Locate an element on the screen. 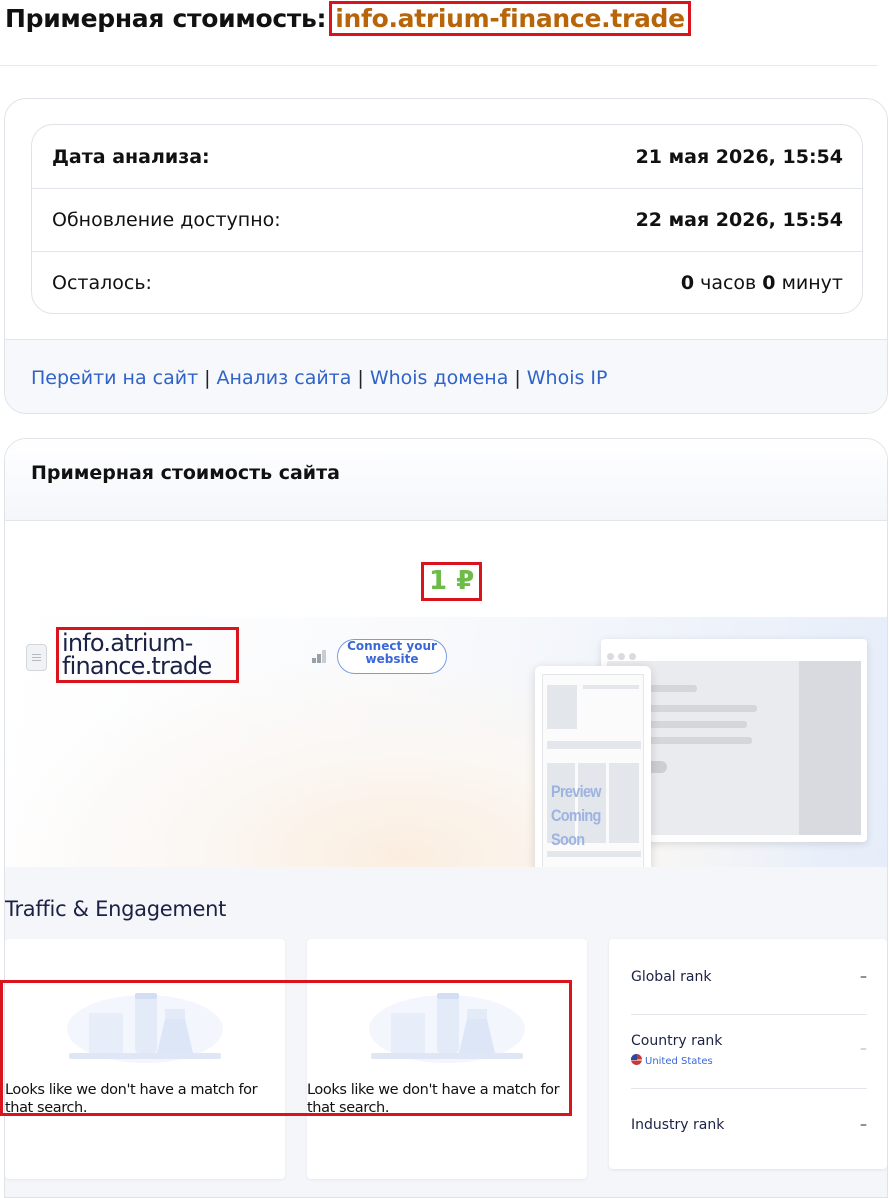 This screenshot has width=889, height=1198. time-remaining-row: Осталось: 0 часов 0 минут is located at coordinates (447, 282).